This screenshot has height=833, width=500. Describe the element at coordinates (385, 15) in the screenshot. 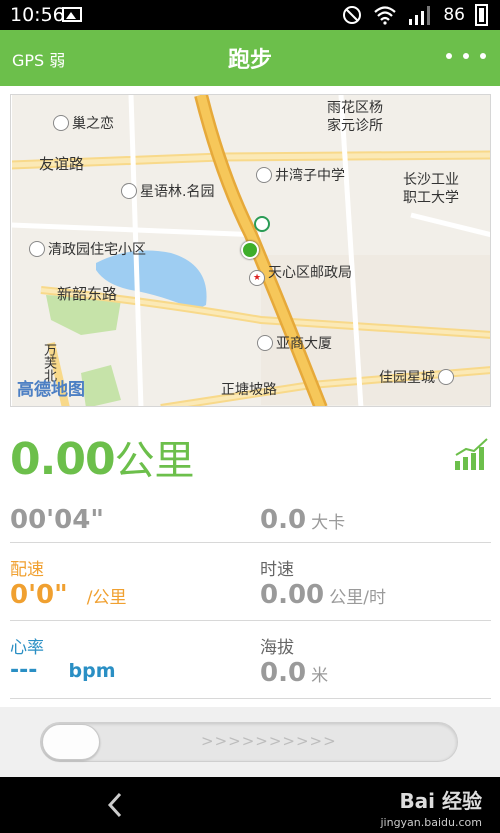

I see `wifi-icon` at that location.